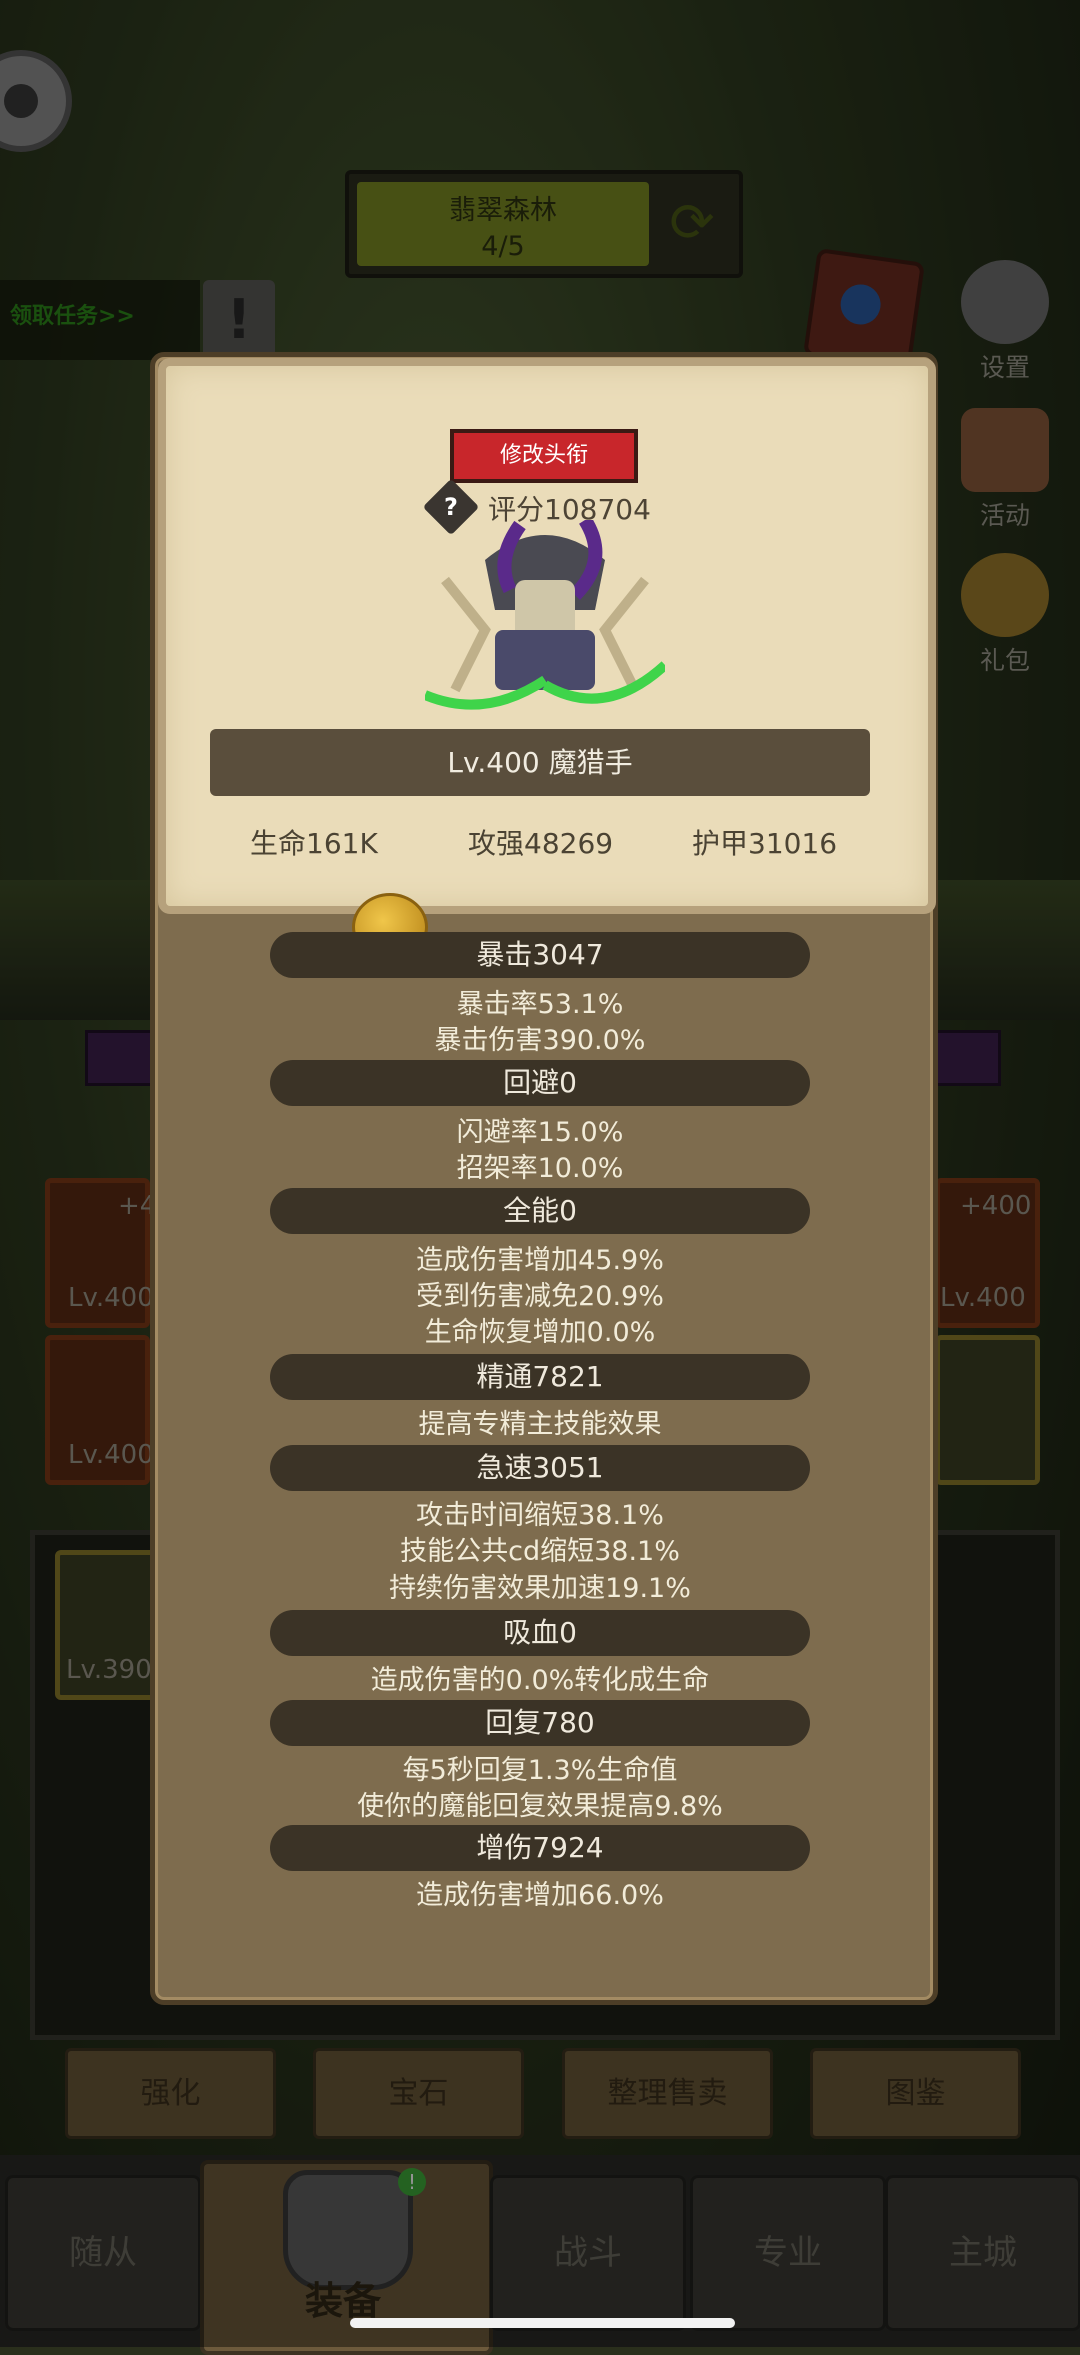 The height and width of the screenshot is (2355, 1080). What do you see at coordinates (540, 1588) in the screenshot?
I see `stat-line: 持续伤害效果加速19.1%` at bounding box center [540, 1588].